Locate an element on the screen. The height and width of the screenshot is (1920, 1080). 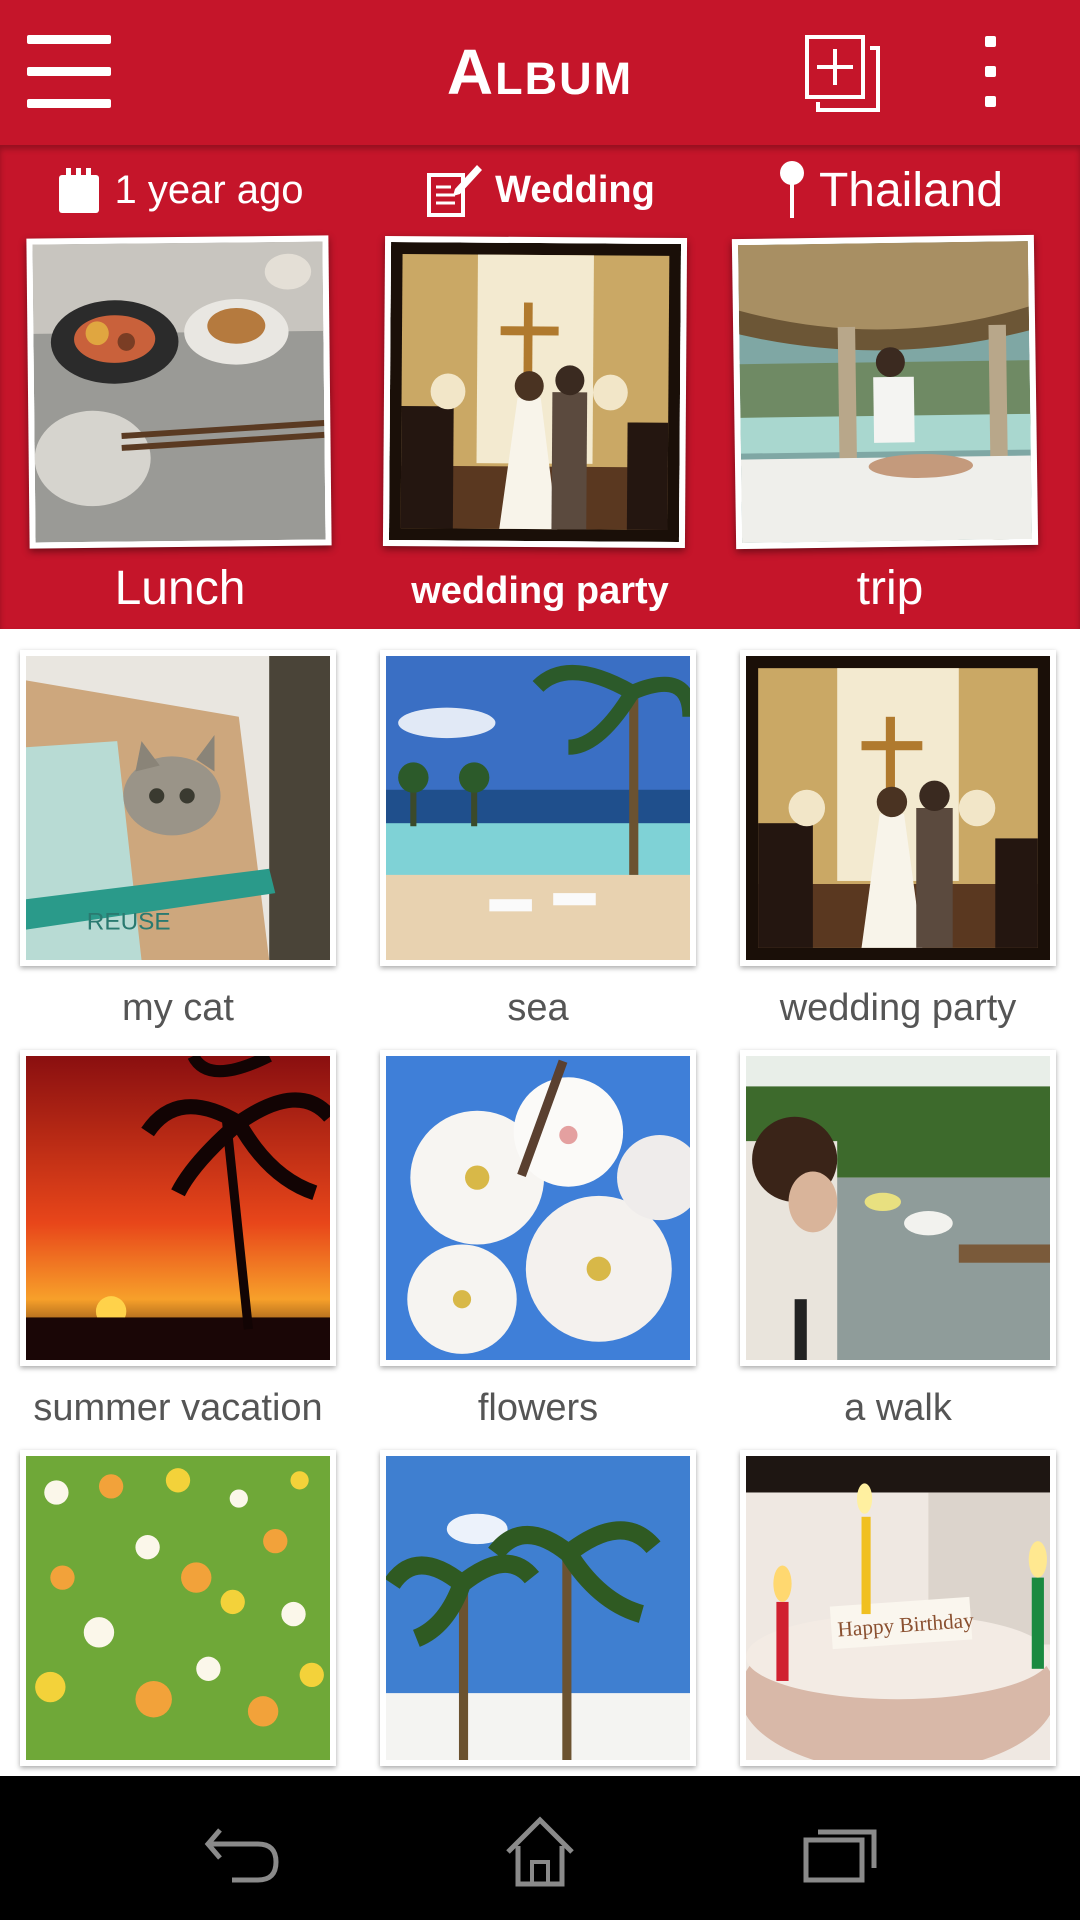
recent-apps-button is located at coordinates (840, 1851).